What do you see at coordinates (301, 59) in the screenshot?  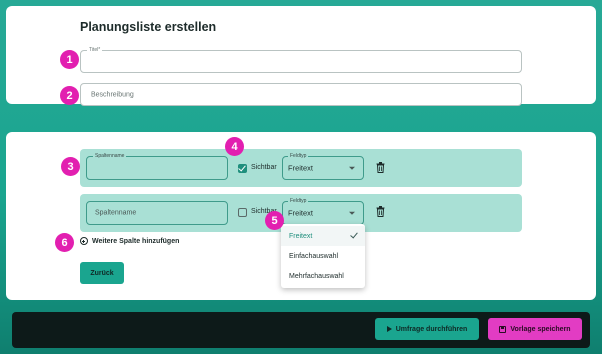 I see `title-field: Titel*` at bounding box center [301, 59].